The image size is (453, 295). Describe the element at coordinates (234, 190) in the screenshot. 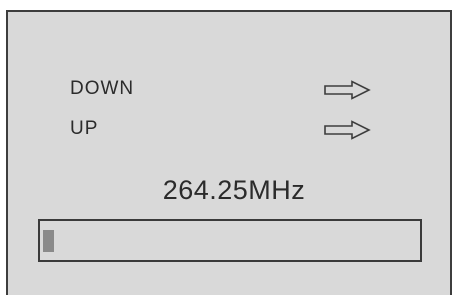

I see `frequency-readout: 264.25MHz` at that location.